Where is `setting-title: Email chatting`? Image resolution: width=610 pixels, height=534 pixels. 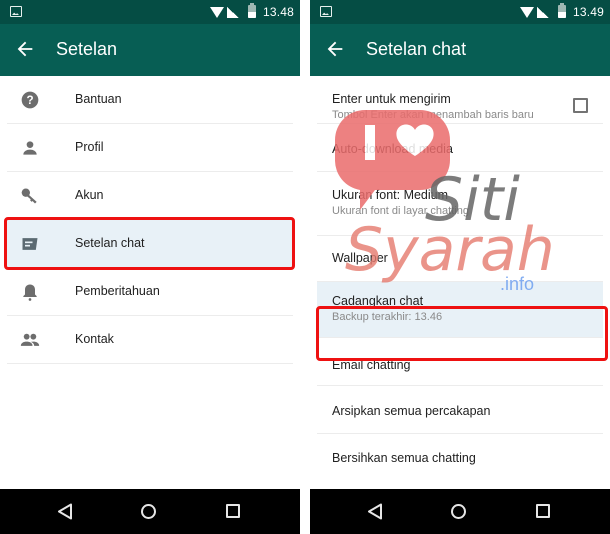
setting-title: Email chatting is located at coordinates (371, 365).